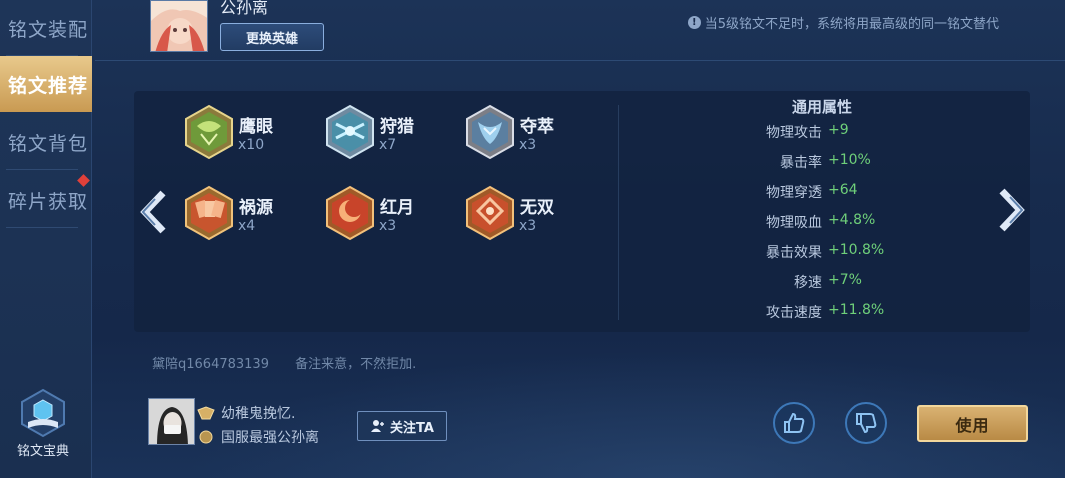  I want to click on attribute-row: 暴击率 +10%, so click(850, 162).